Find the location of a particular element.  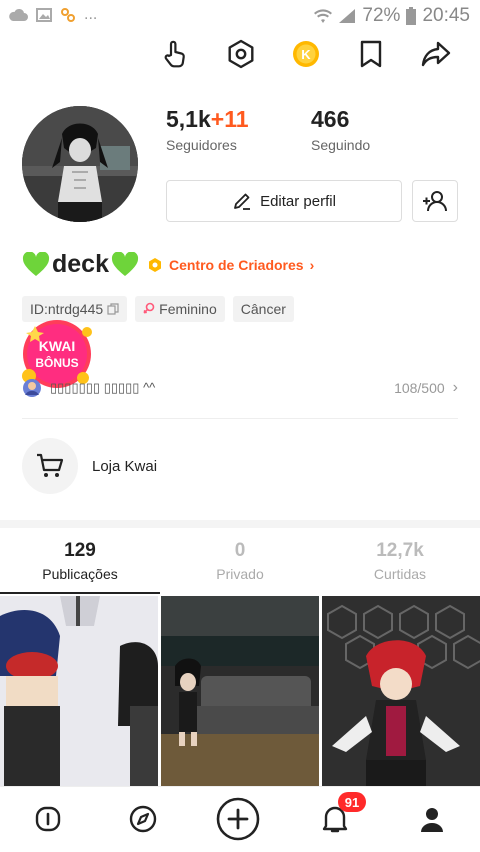

followers-delta: +11 is located at coordinates (229, 119).